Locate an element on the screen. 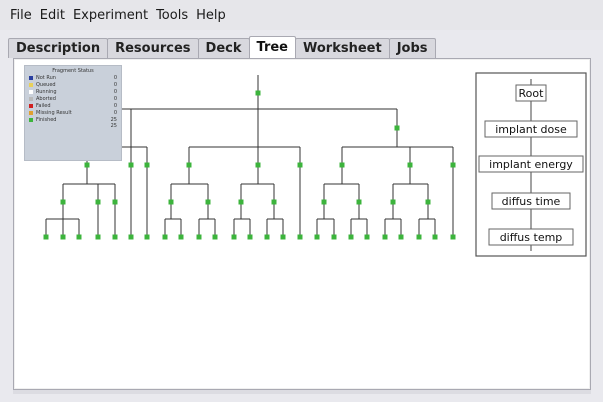 The height and width of the screenshot is (402, 603). tab-deck: Deck is located at coordinates (223, 48).